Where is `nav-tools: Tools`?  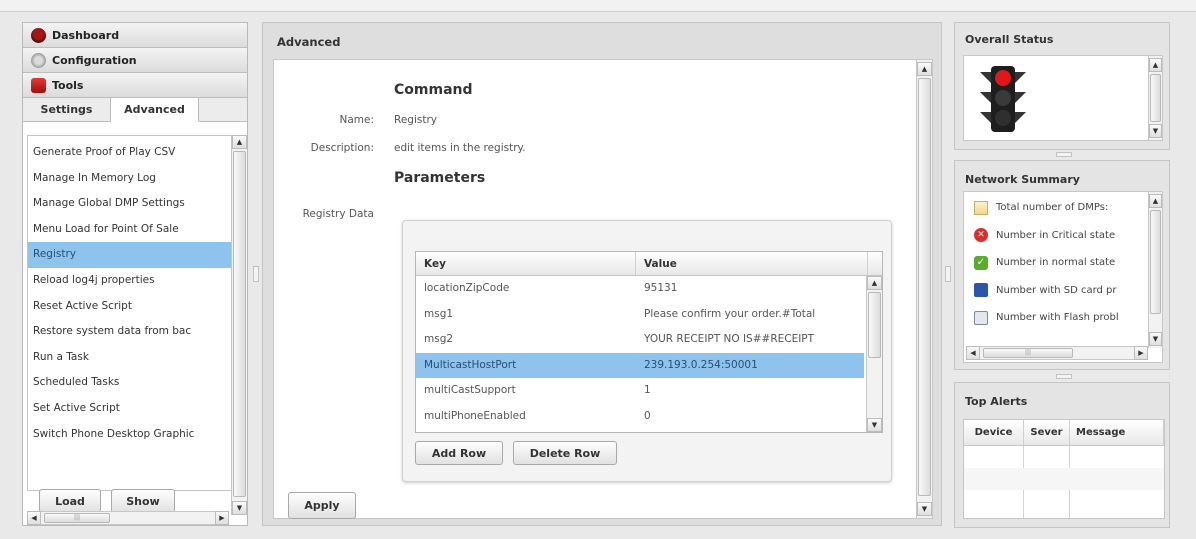
nav-tools: Tools is located at coordinates (135, 85).